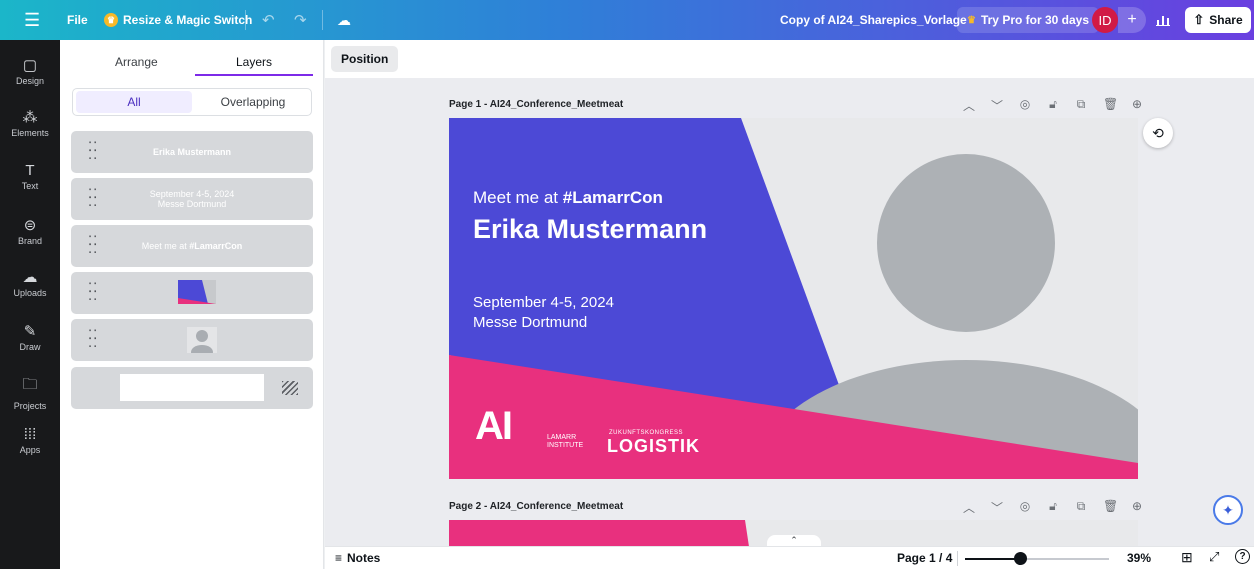  I want to click on try-pro-button: ♛ Try Pro for 30 days, so click(1028, 20).